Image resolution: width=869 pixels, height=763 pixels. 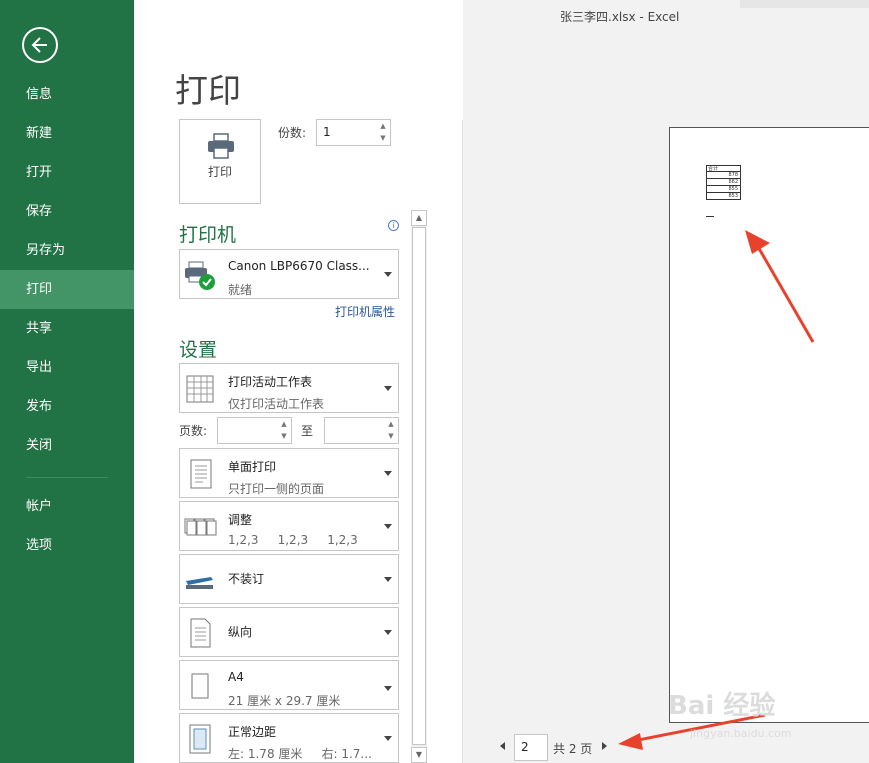 I want to click on sidebar-item-print: 打印, so click(x=67, y=289).